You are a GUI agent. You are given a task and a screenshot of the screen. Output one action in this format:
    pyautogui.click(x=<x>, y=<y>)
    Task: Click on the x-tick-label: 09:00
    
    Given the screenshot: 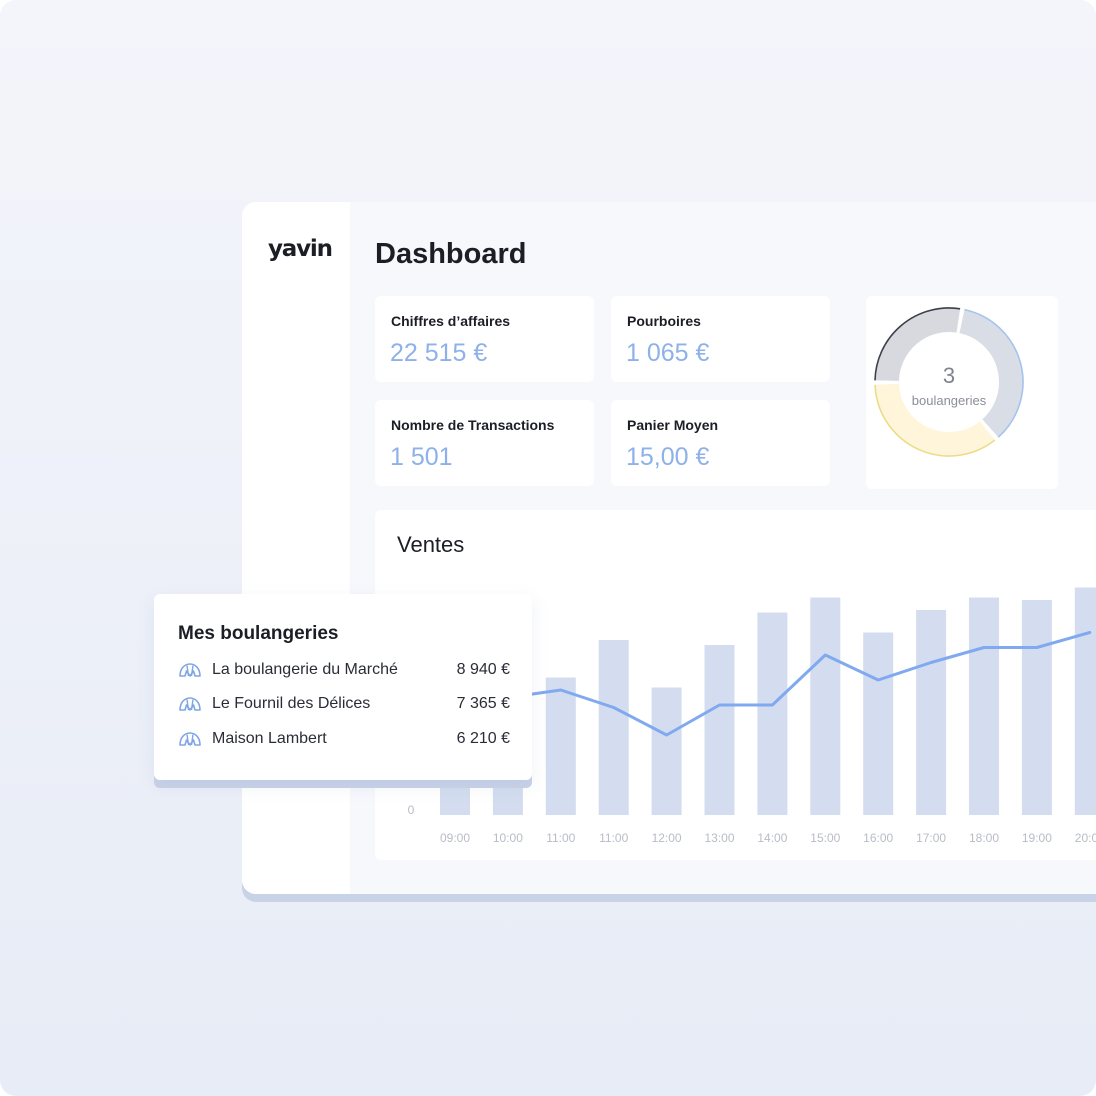 What is the action you would take?
    pyautogui.click(x=455, y=838)
    